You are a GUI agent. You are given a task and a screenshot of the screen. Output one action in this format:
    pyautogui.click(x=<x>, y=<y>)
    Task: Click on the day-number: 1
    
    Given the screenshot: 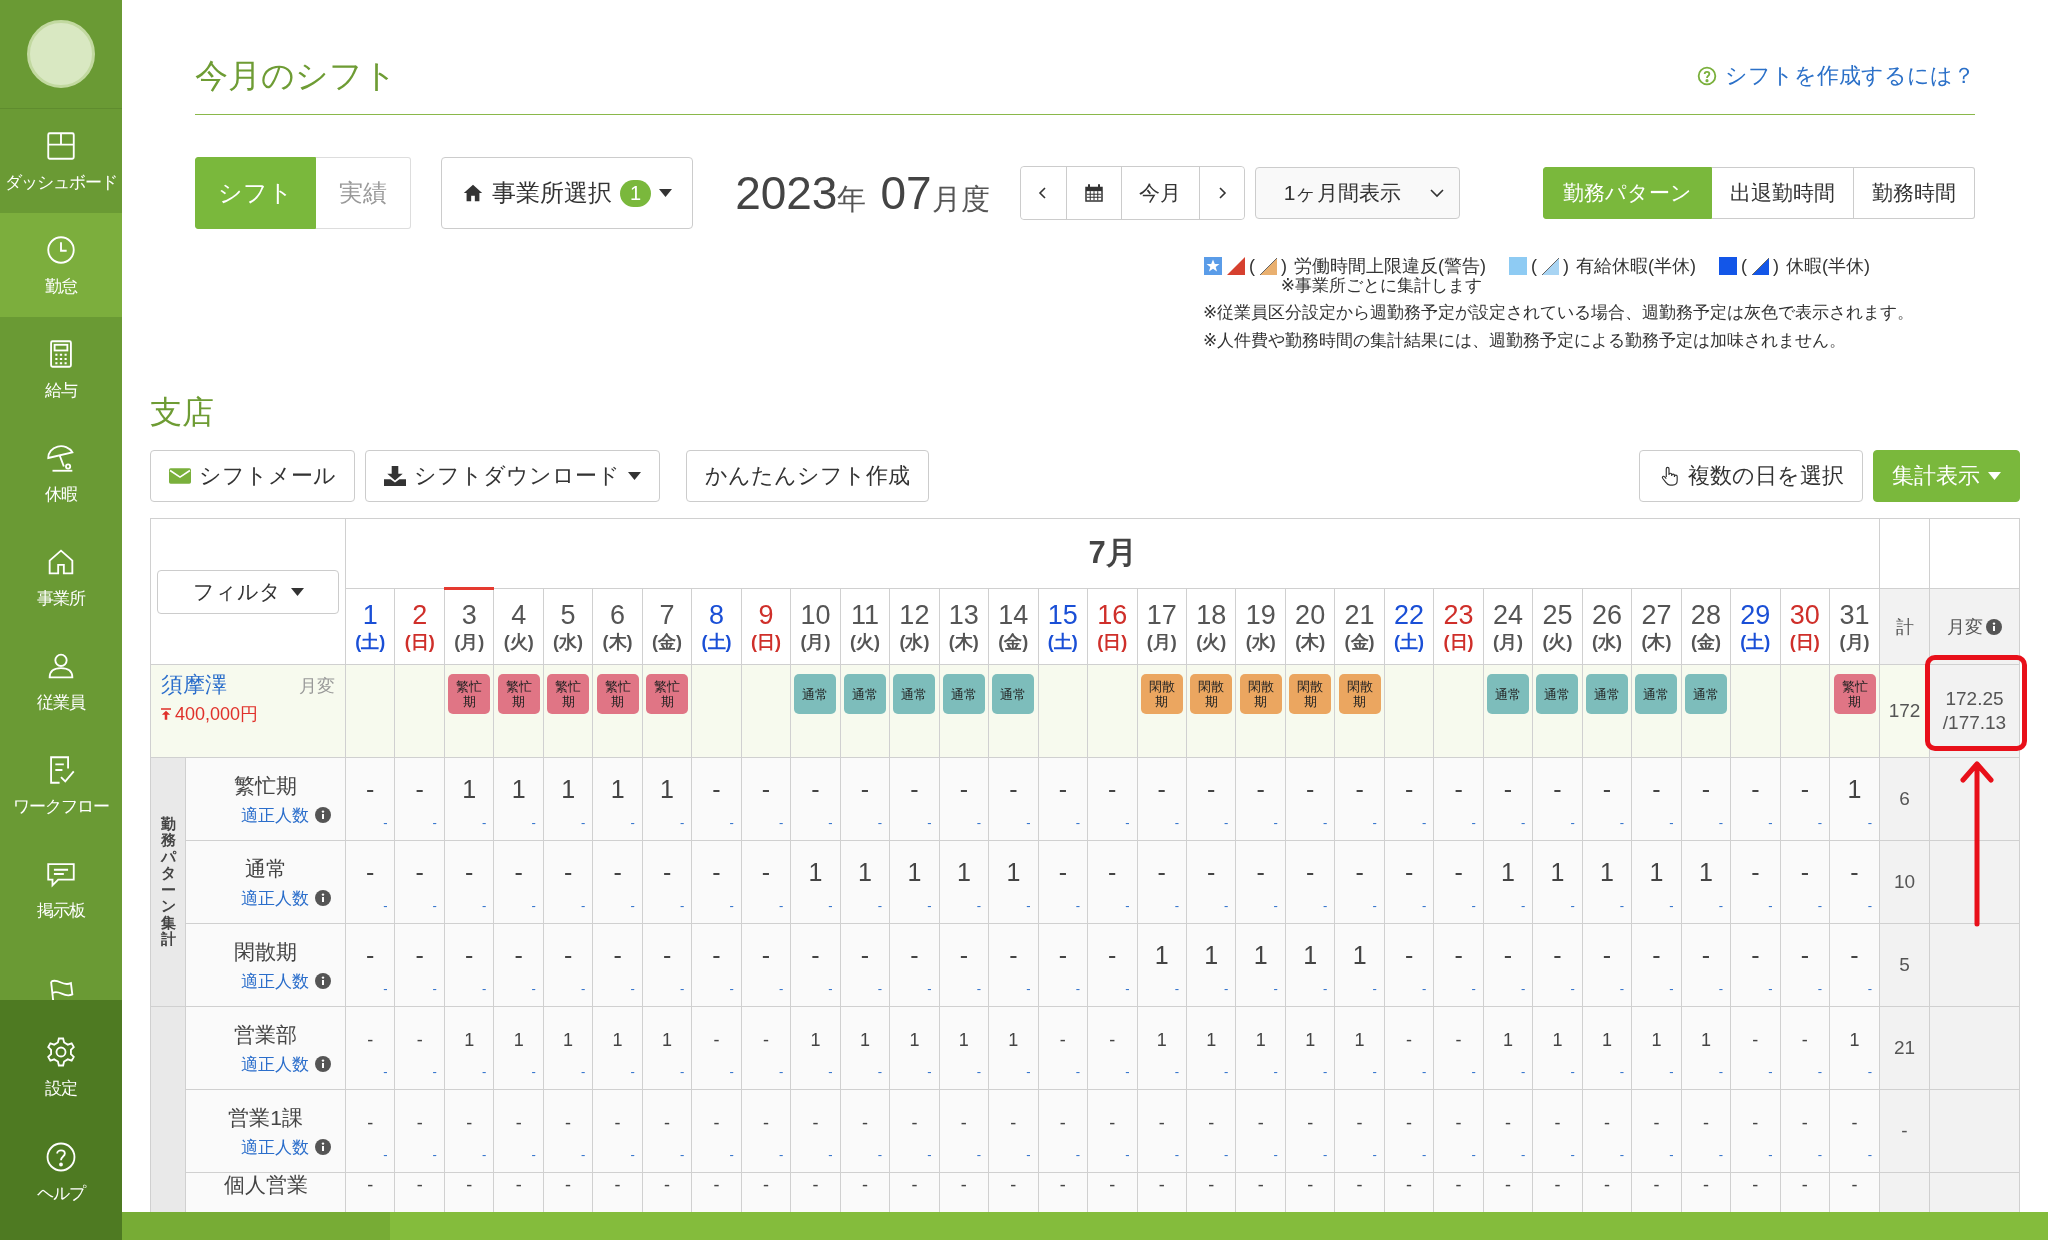 What is the action you would take?
    pyautogui.click(x=370, y=614)
    